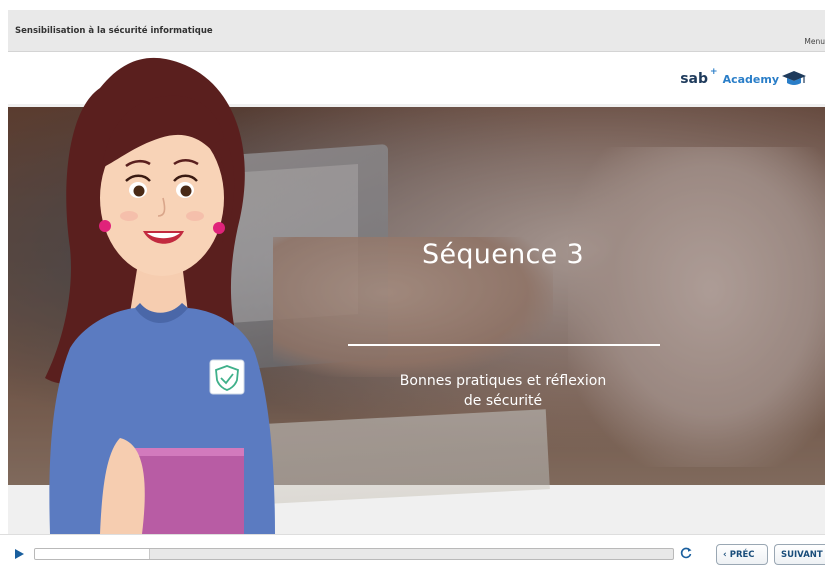  Describe the element at coordinates (504, 345) in the screenshot. I see `title-divider` at that location.